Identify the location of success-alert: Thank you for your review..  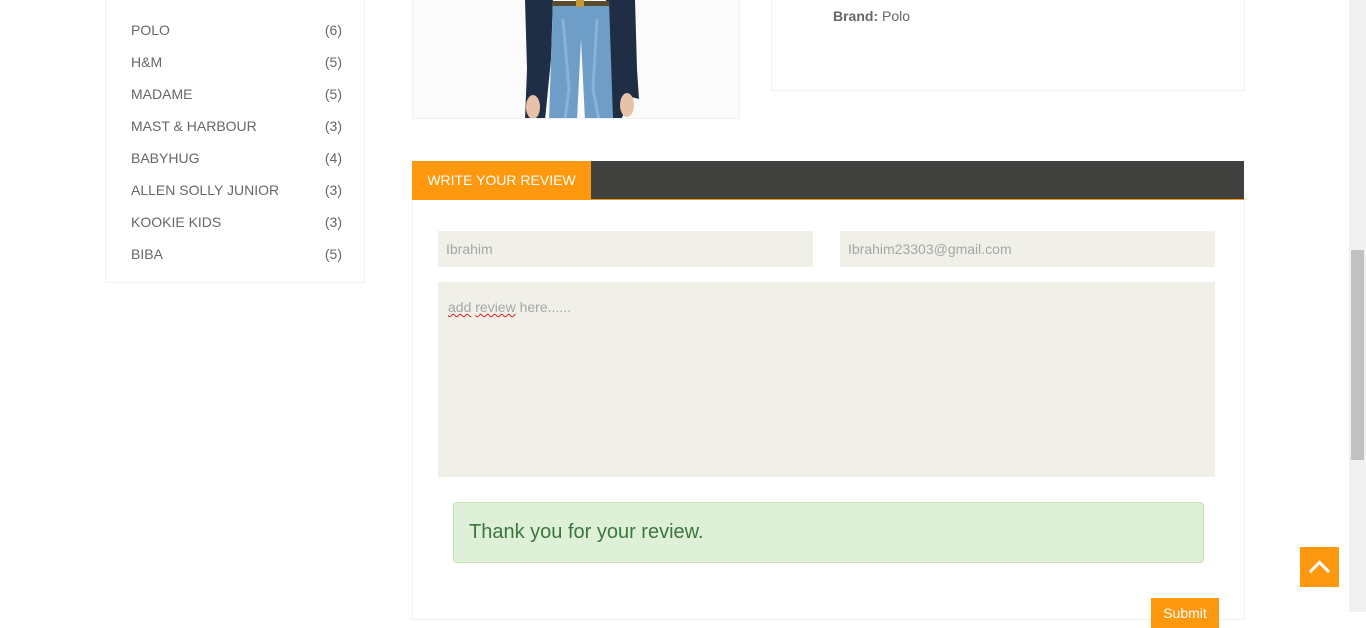
(828, 532).